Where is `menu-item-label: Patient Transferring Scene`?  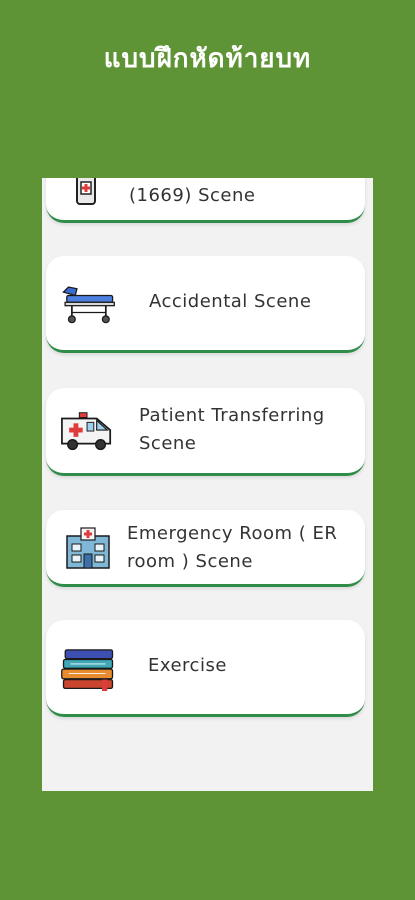 menu-item-label: Patient Transferring Scene is located at coordinates (232, 429).